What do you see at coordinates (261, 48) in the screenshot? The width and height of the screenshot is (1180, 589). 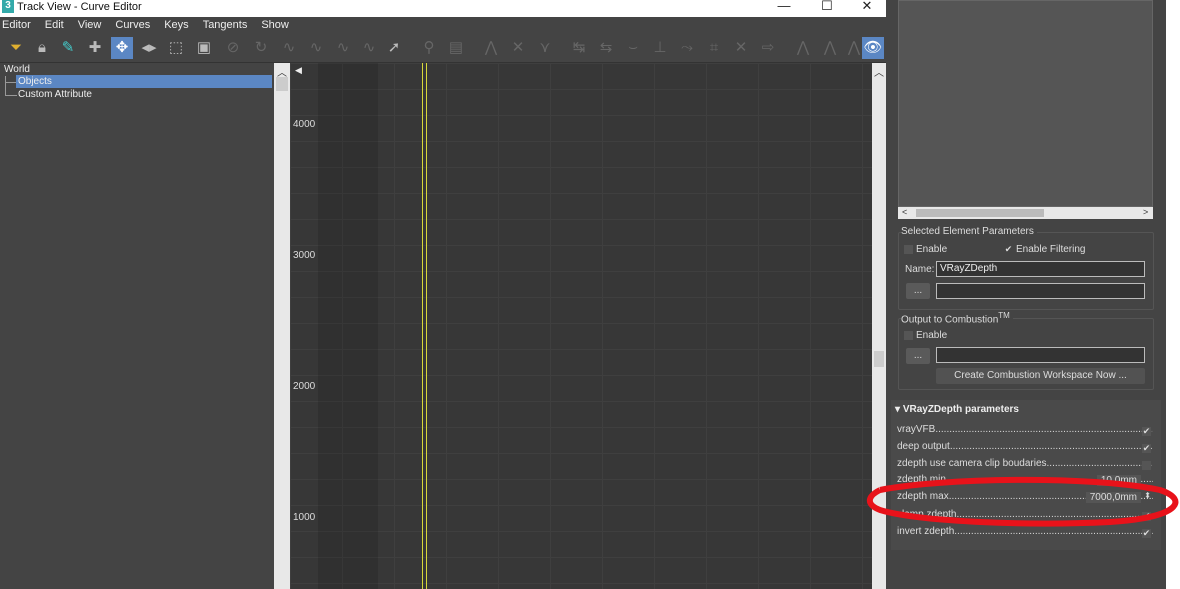 I see `tool-icon: ↻` at bounding box center [261, 48].